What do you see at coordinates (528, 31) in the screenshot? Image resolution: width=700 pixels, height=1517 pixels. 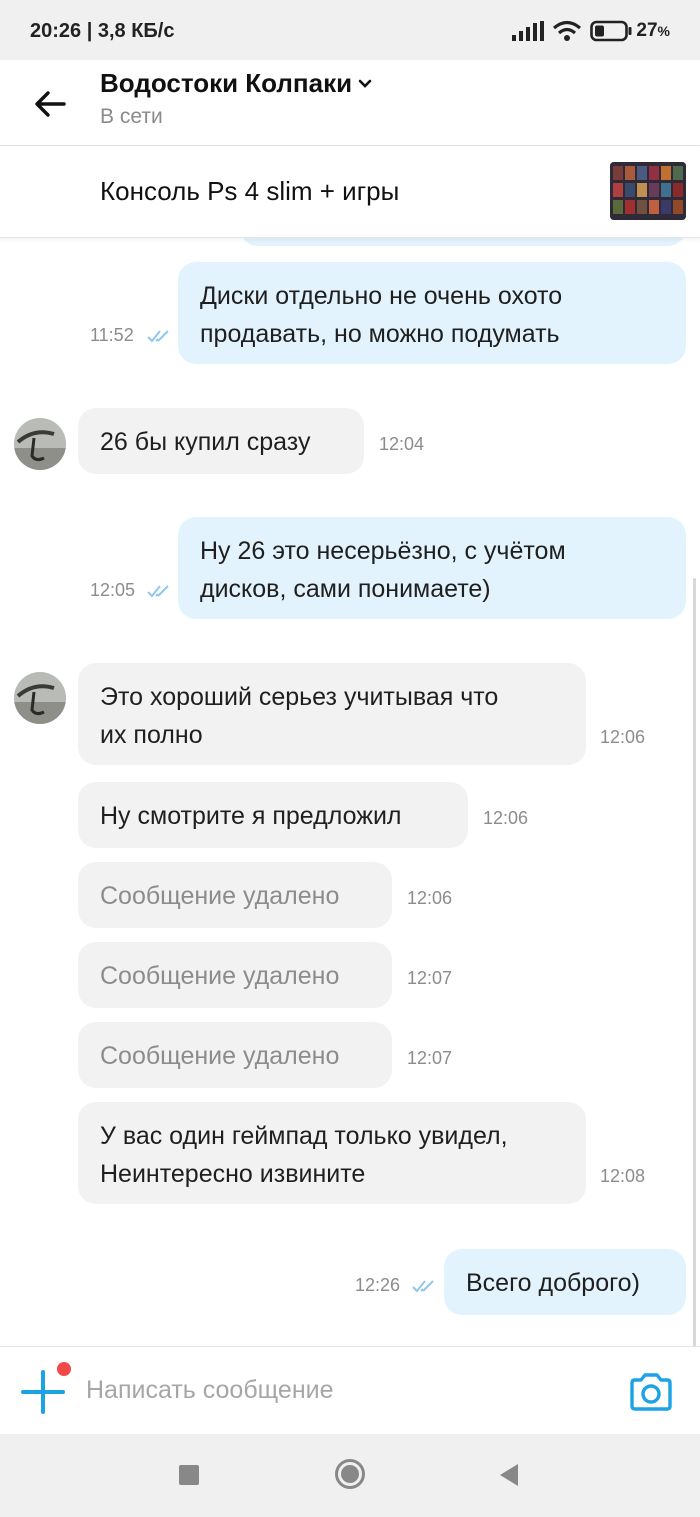 I see `signal-icon` at bounding box center [528, 31].